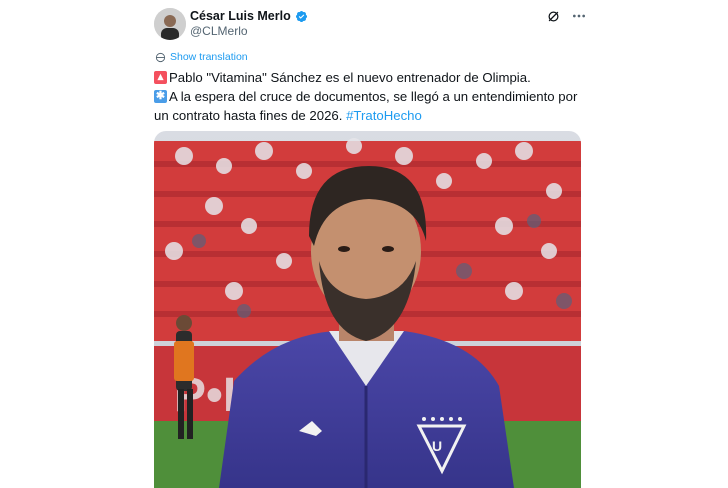 The width and height of the screenshot is (728, 488). I want to click on author-name-row: César Luis Merlo, so click(249, 16).